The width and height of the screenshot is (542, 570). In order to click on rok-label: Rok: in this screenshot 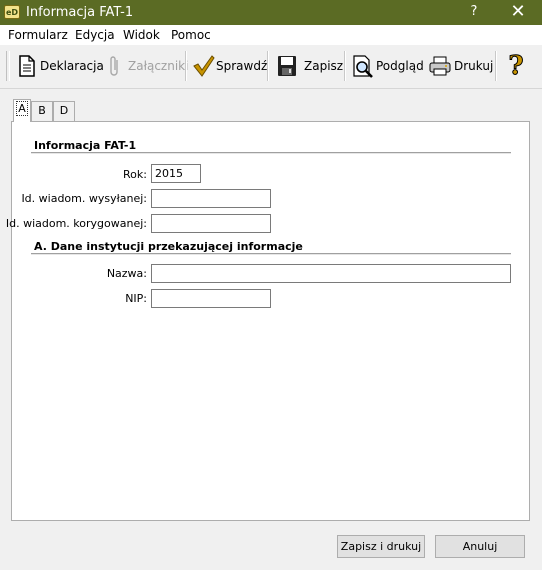, I will do `click(135, 174)`.